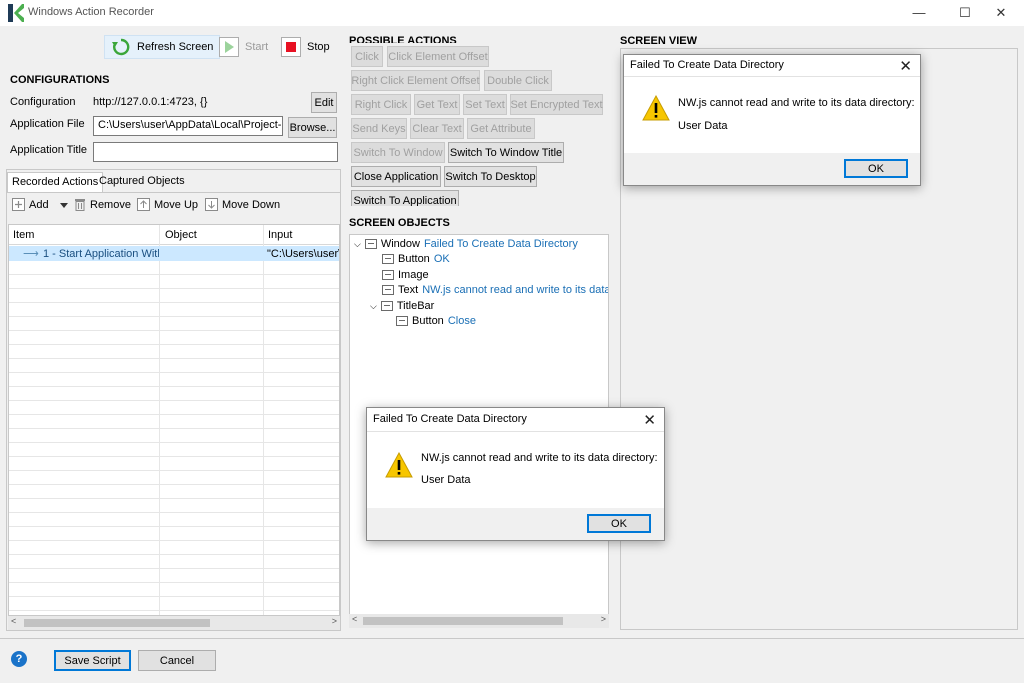 This screenshot has height=683, width=1024. What do you see at coordinates (500, 244) in the screenshot?
I see `node-name-label: Failed To Create Data Directory` at bounding box center [500, 244].